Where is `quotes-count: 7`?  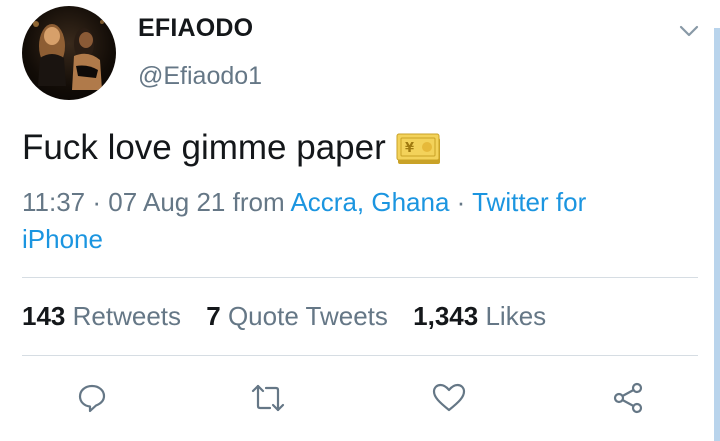 quotes-count: 7 is located at coordinates (213, 316).